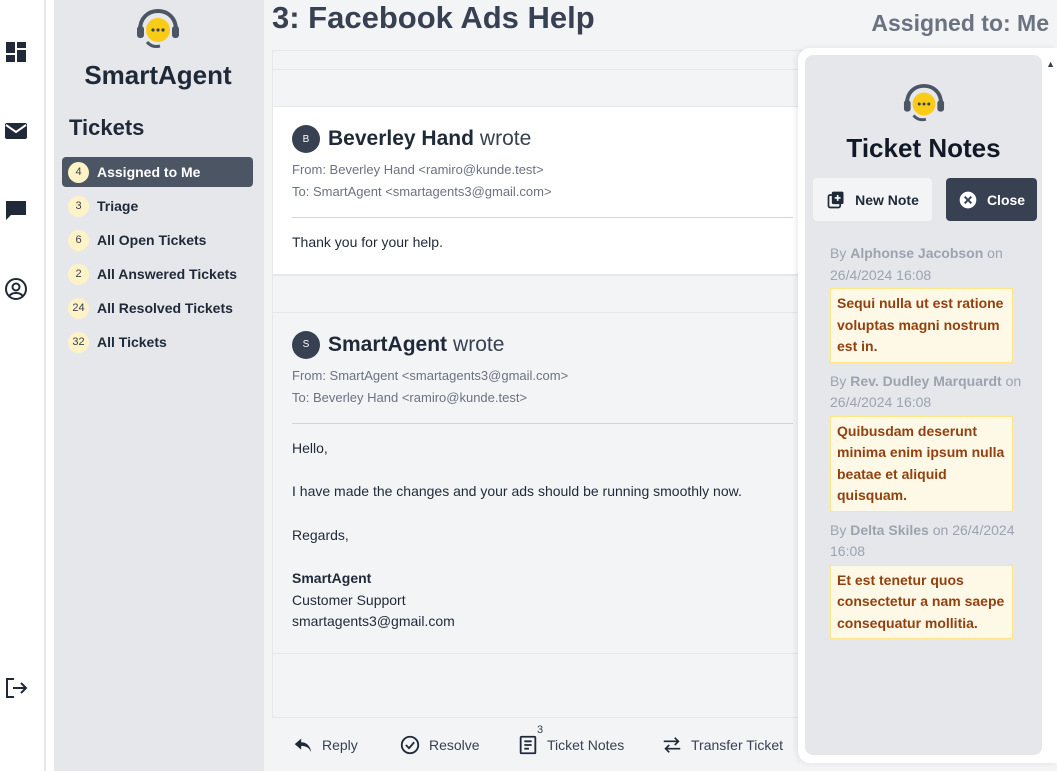  Describe the element at coordinates (78, 308) in the screenshot. I see `count-badge: 24` at that location.